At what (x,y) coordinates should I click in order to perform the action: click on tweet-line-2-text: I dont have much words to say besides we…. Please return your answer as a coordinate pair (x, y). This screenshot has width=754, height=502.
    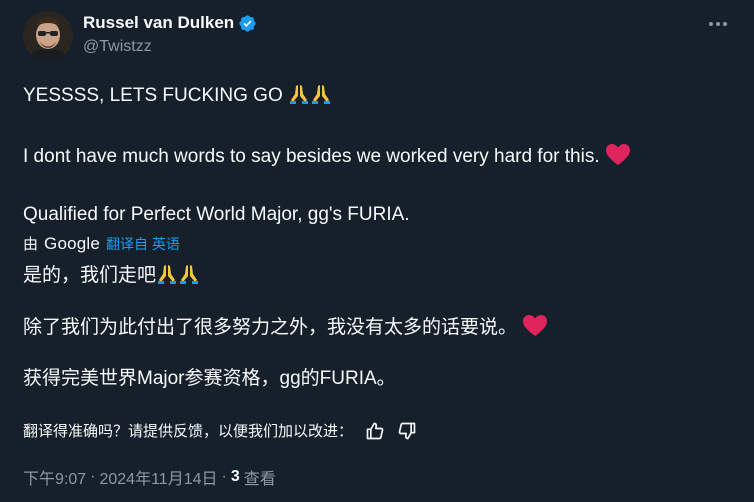
    Looking at the image, I should click on (311, 156).